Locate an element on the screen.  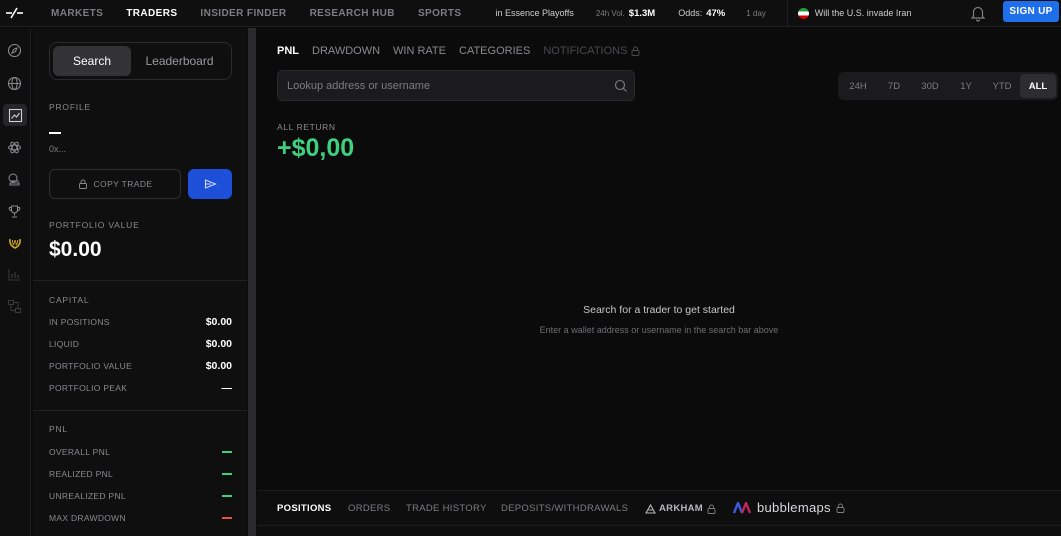
pnl-row: MAX DRAWDOWN is located at coordinates (140, 518).